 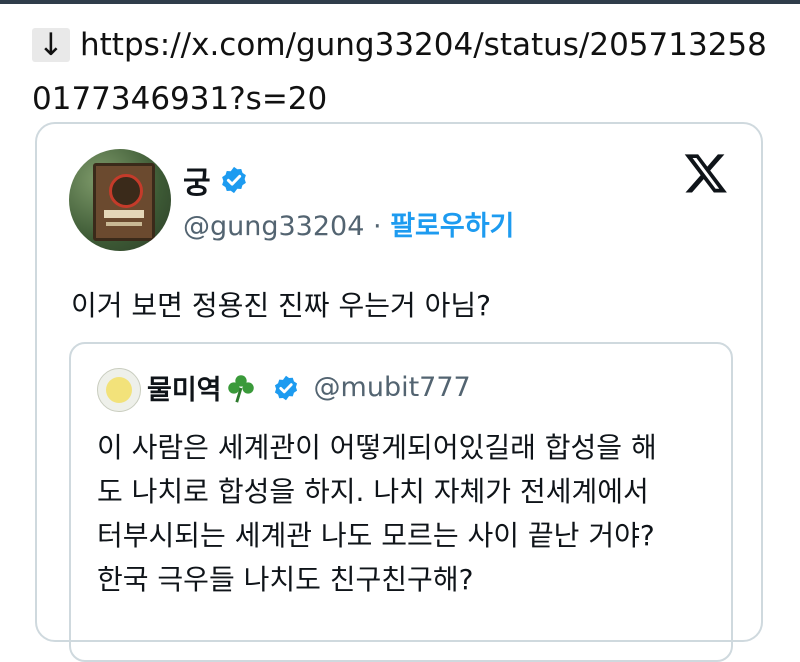 I want to click on quoted-text-line: 이 사람은 세계관이 어떻게되어있길래 합성을 해, so click(x=377, y=447).